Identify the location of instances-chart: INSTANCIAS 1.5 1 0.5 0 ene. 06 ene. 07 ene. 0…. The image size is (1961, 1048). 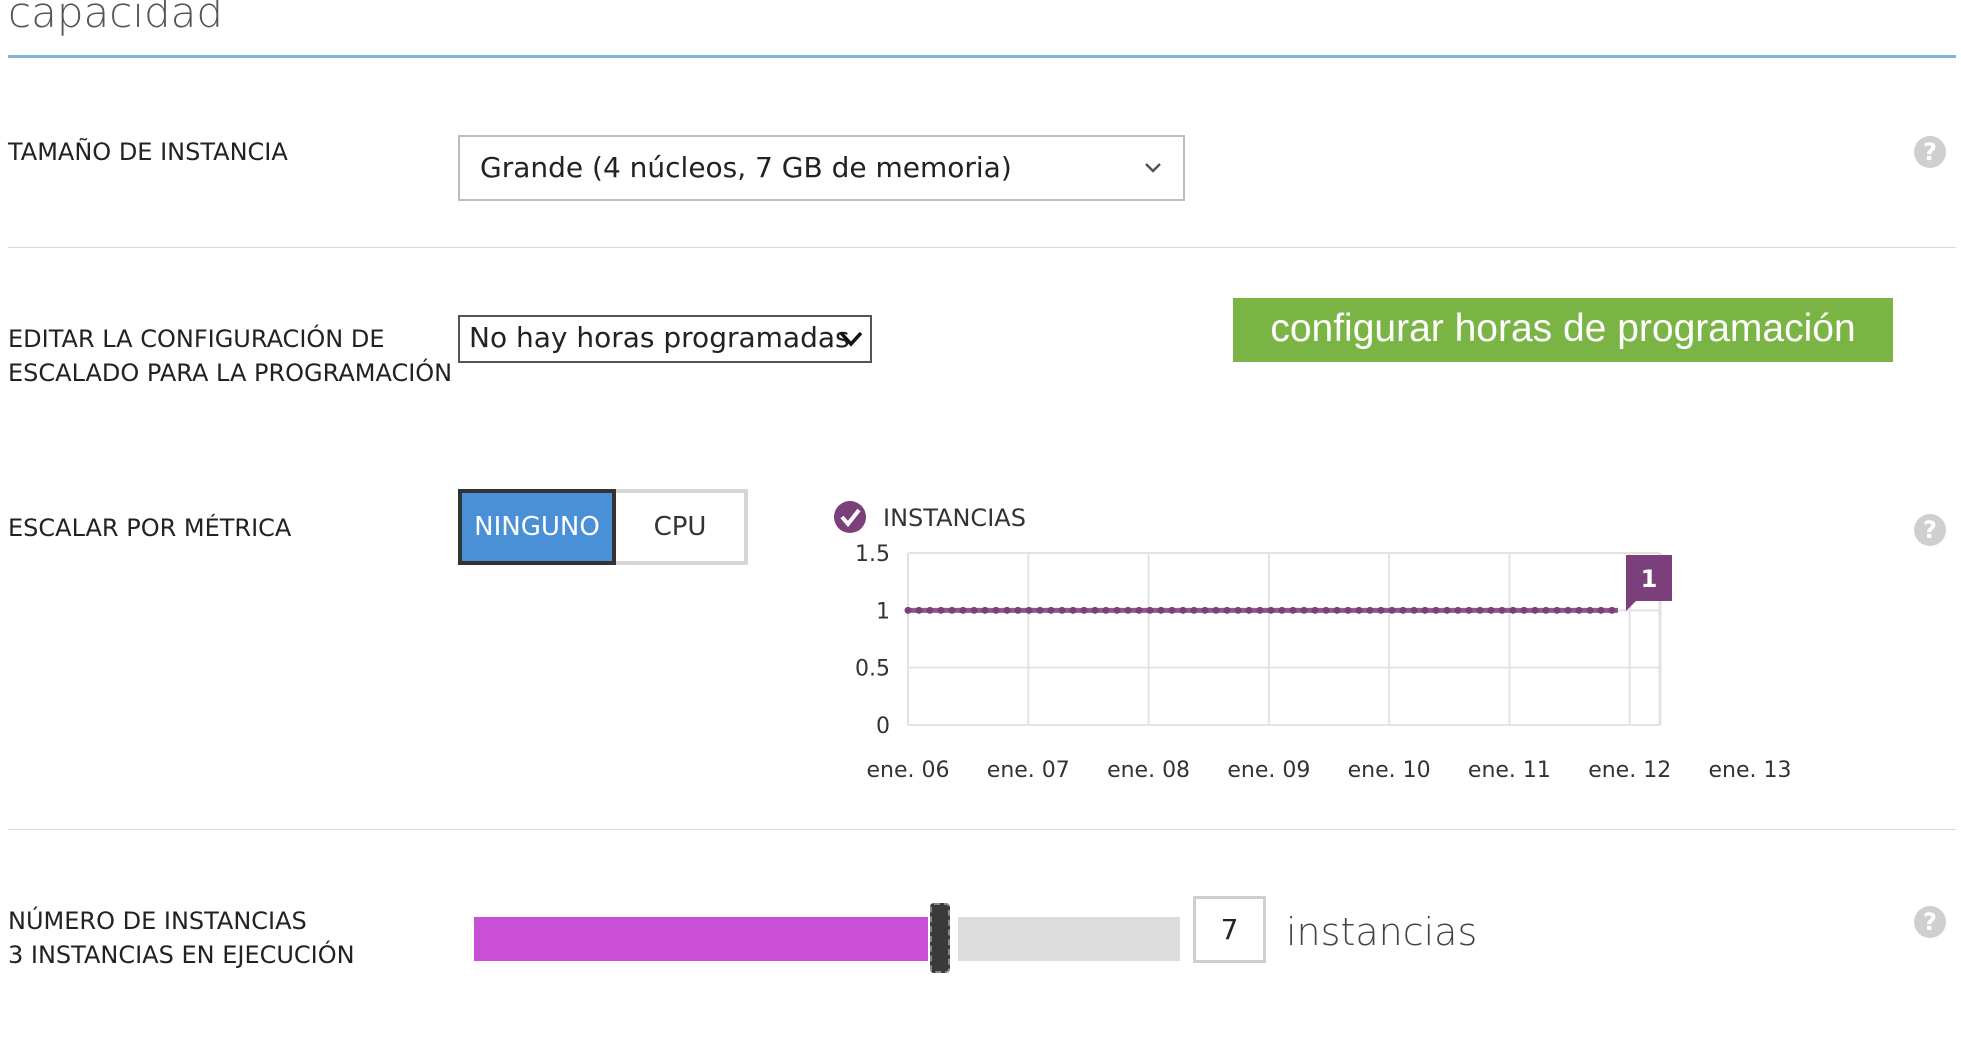
(1313, 642).